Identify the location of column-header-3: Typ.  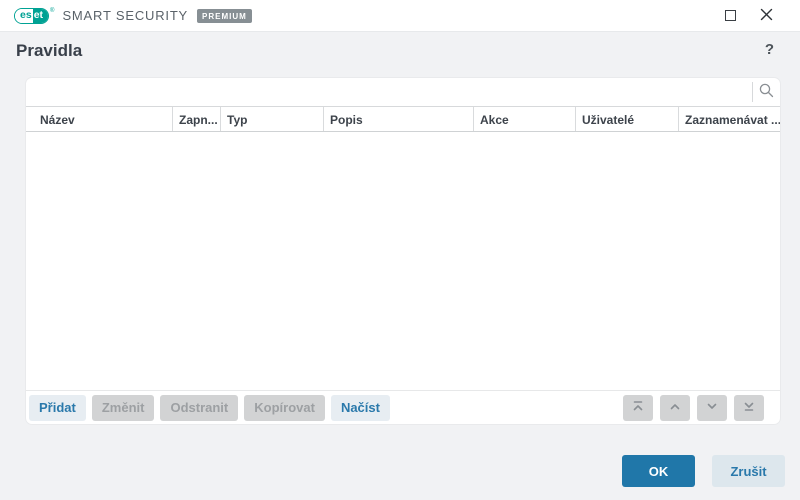
(271, 119).